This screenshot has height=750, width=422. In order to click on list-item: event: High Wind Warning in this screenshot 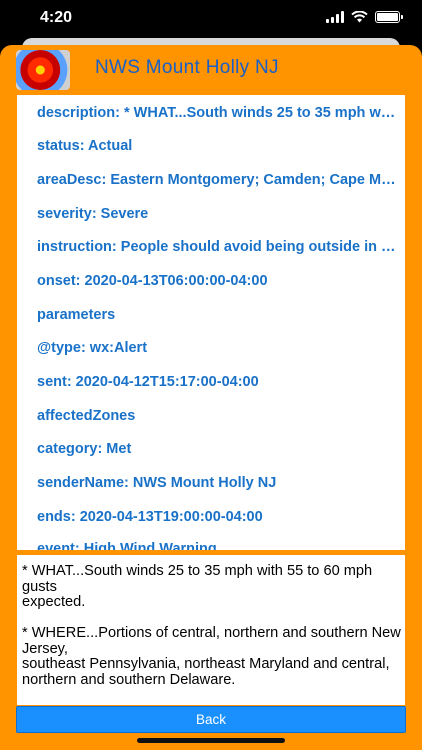, I will do `click(217, 545)`.